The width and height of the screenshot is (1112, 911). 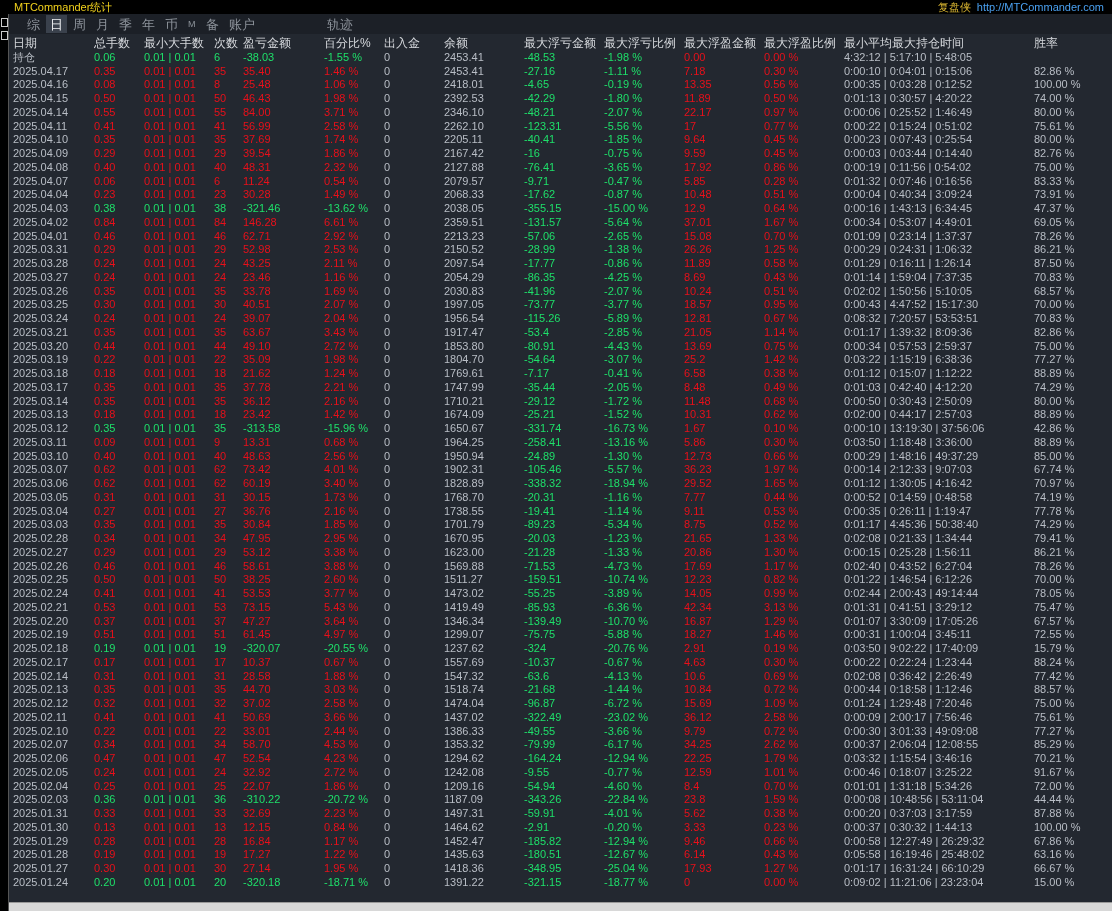 What do you see at coordinates (909, 126) in the screenshot?
I see `table-cell-text: 0:00:22 | 0:15:24 | 0:51:02` at bounding box center [909, 126].